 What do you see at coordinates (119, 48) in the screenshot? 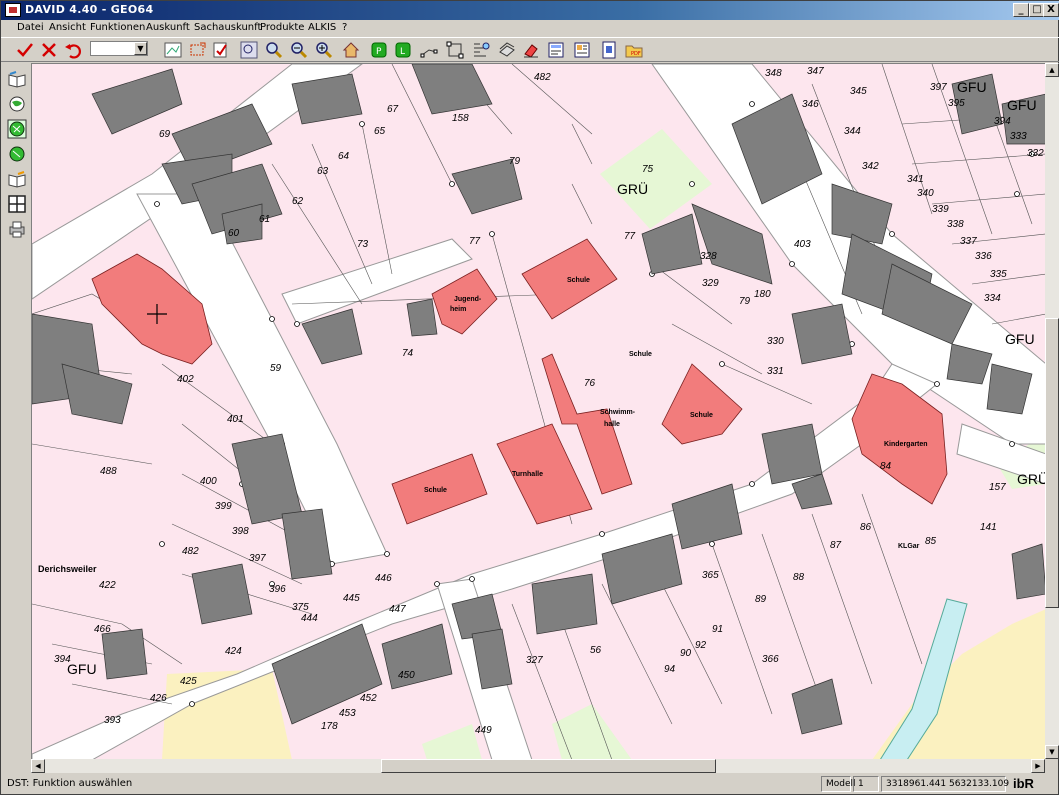
I see `layer-select: ▼` at bounding box center [119, 48].